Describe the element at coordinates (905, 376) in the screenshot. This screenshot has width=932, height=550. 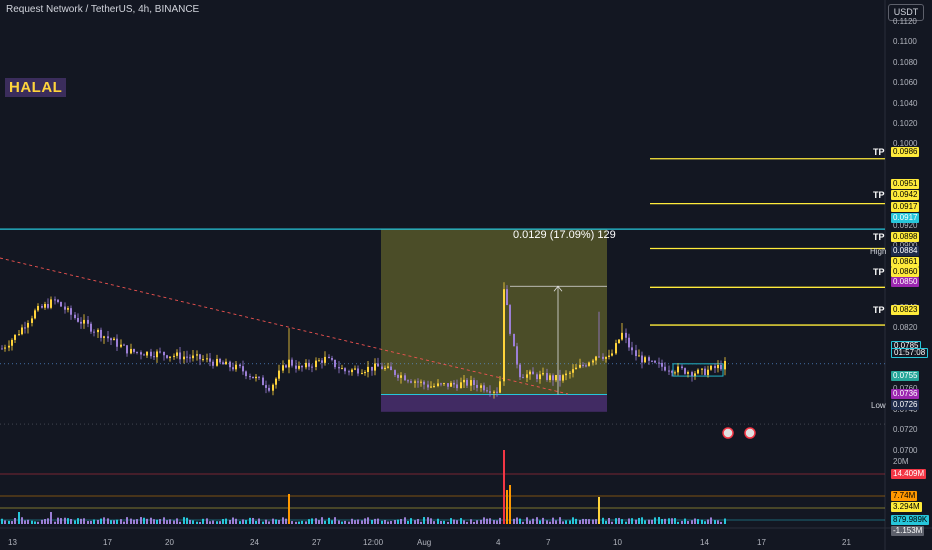
I see `price-badge: 0.0755` at that location.